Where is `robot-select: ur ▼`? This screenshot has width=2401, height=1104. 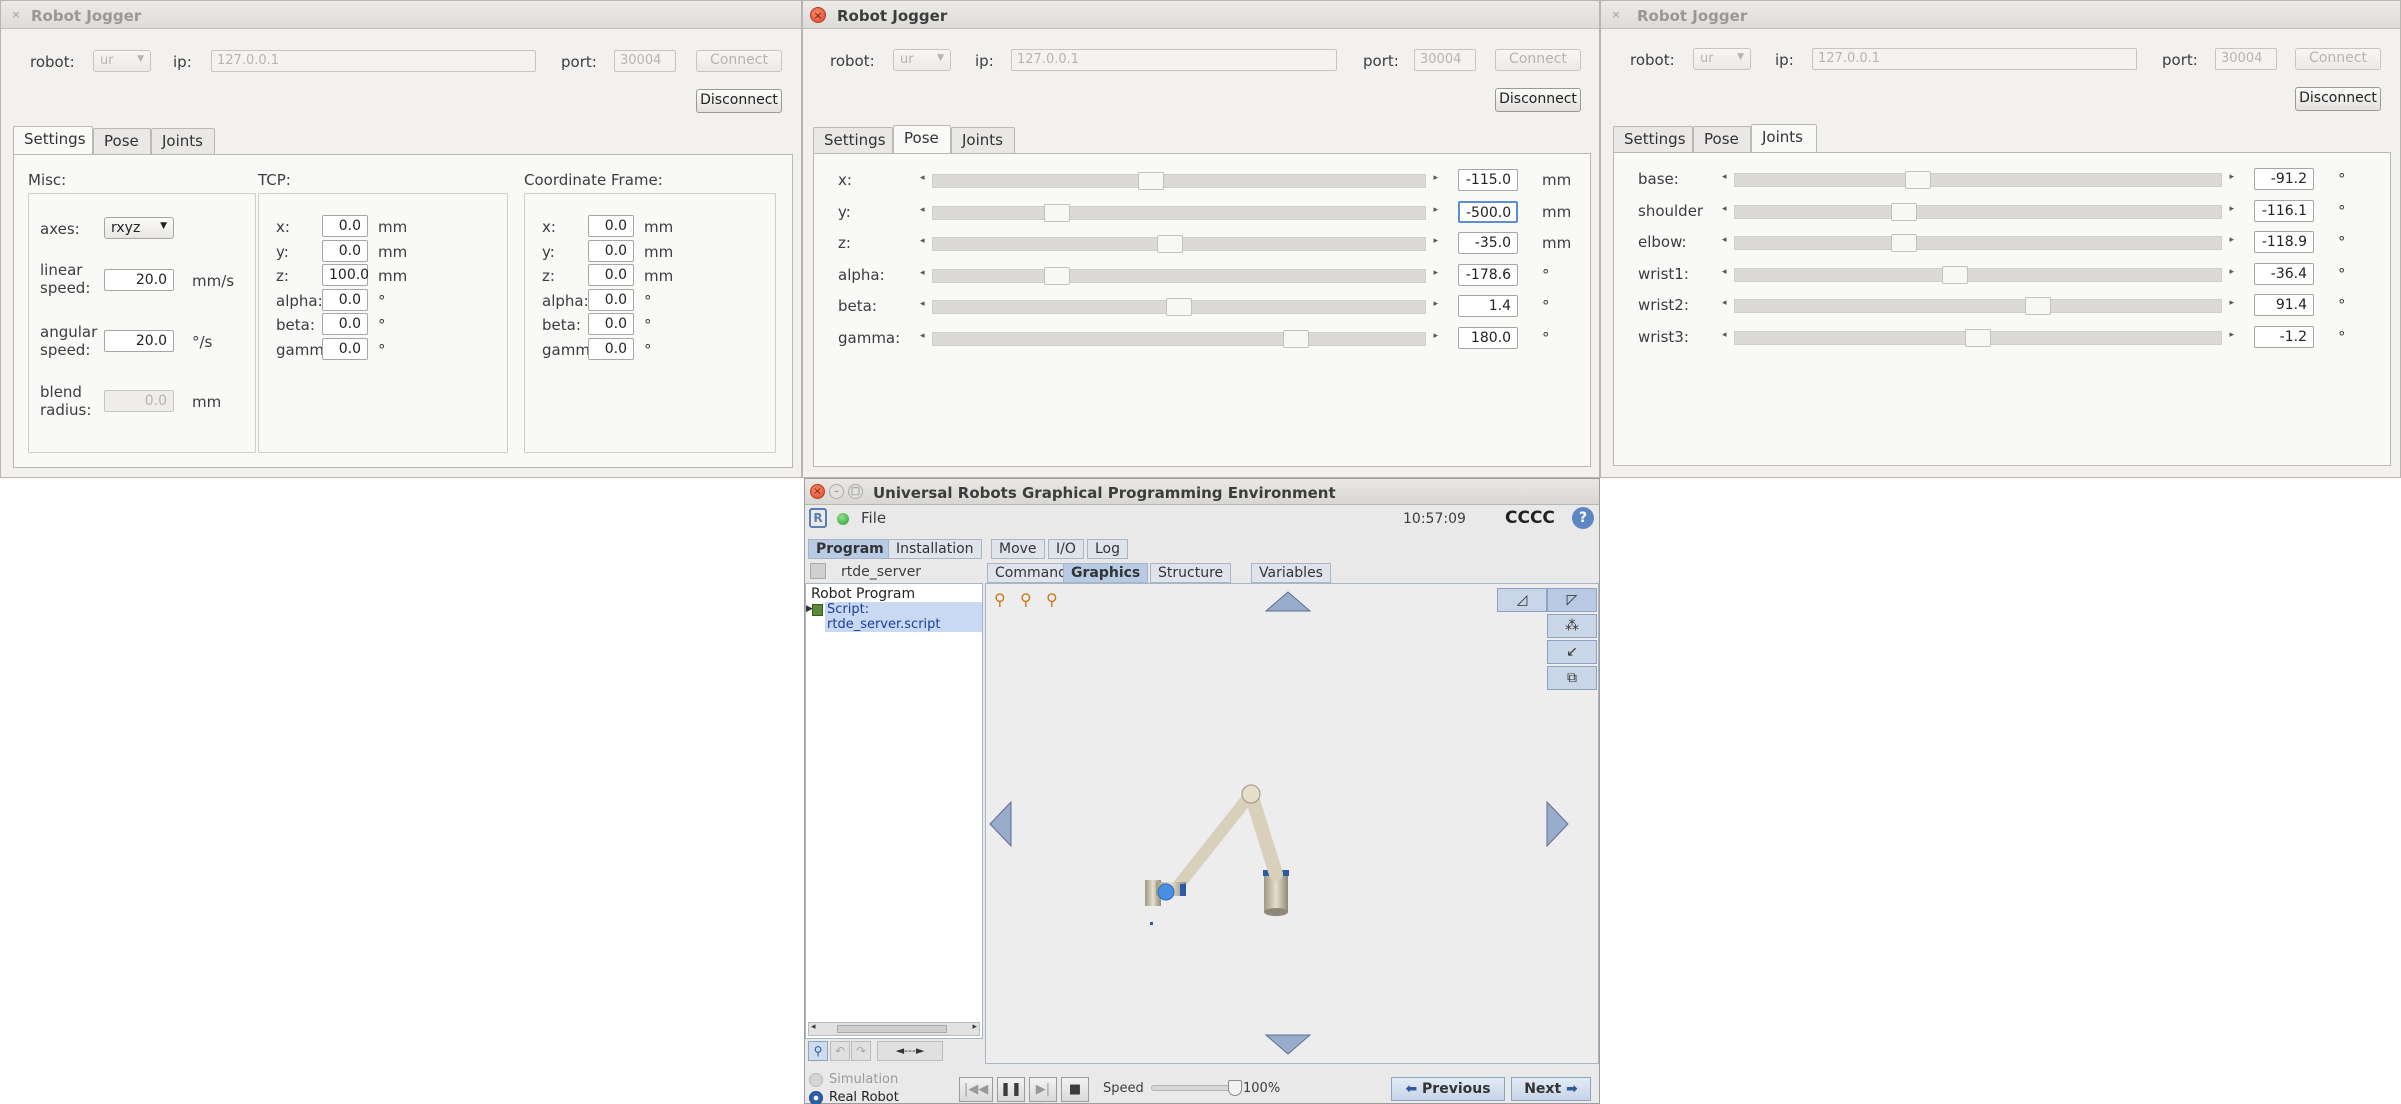 robot-select: ur ▼ is located at coordinates (922, 60).